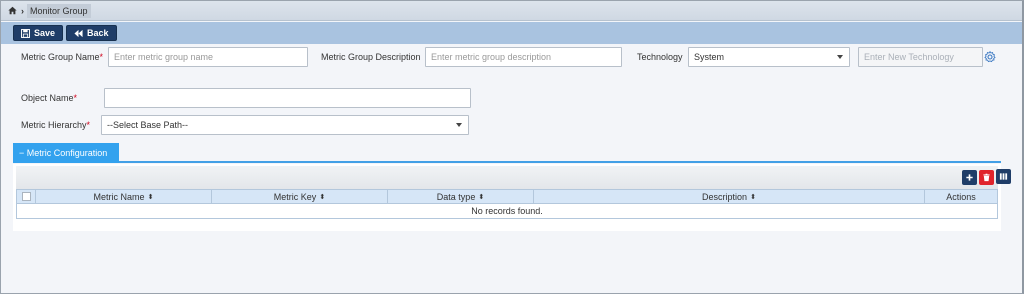 Image resolution: width=1024 pixels, height=294 pixels. I want to click on object-name-label: Object Name*, so click(49, 98).